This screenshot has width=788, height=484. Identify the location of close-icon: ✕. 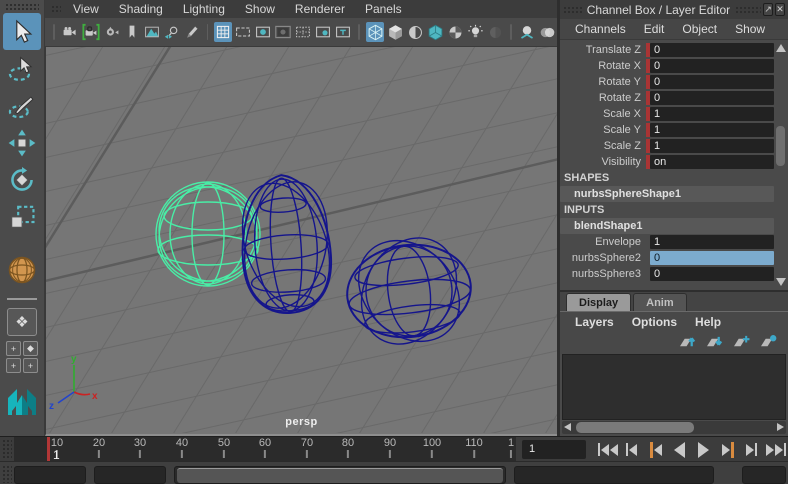
(780, 9).